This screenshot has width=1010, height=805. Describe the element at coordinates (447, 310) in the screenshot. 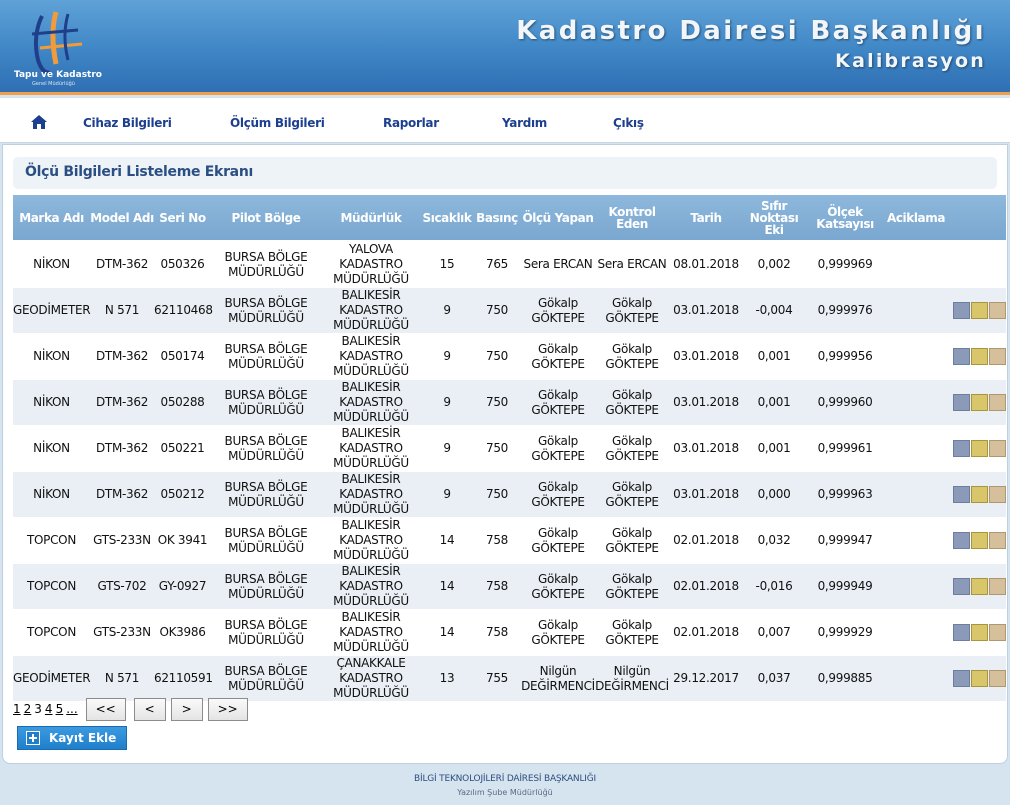

I see `cell-sicaklik: 9` at that location.